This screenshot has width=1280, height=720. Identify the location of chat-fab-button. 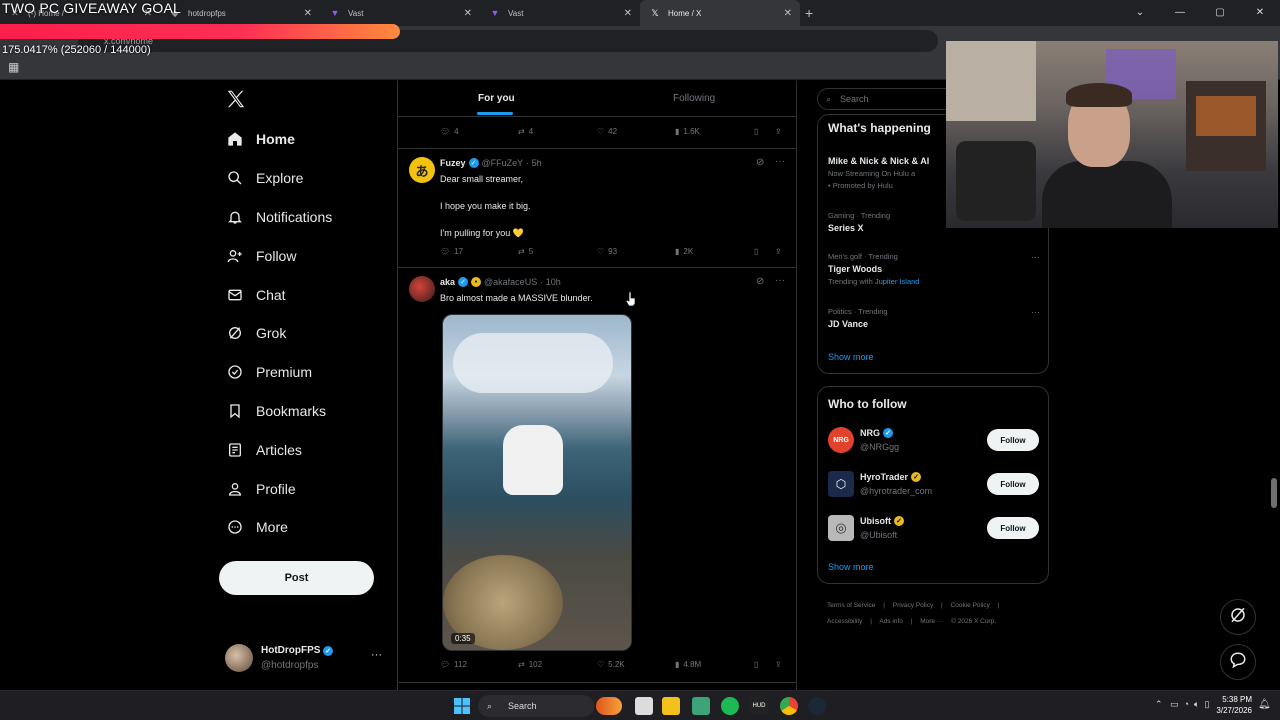
(1238, 662).